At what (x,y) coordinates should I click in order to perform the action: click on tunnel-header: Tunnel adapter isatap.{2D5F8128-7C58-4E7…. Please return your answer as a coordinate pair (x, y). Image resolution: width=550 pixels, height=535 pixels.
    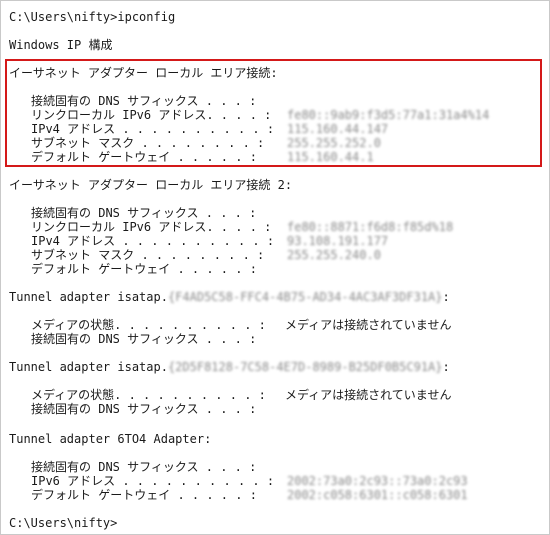
    Looking at the image, I should click on (229, 367).